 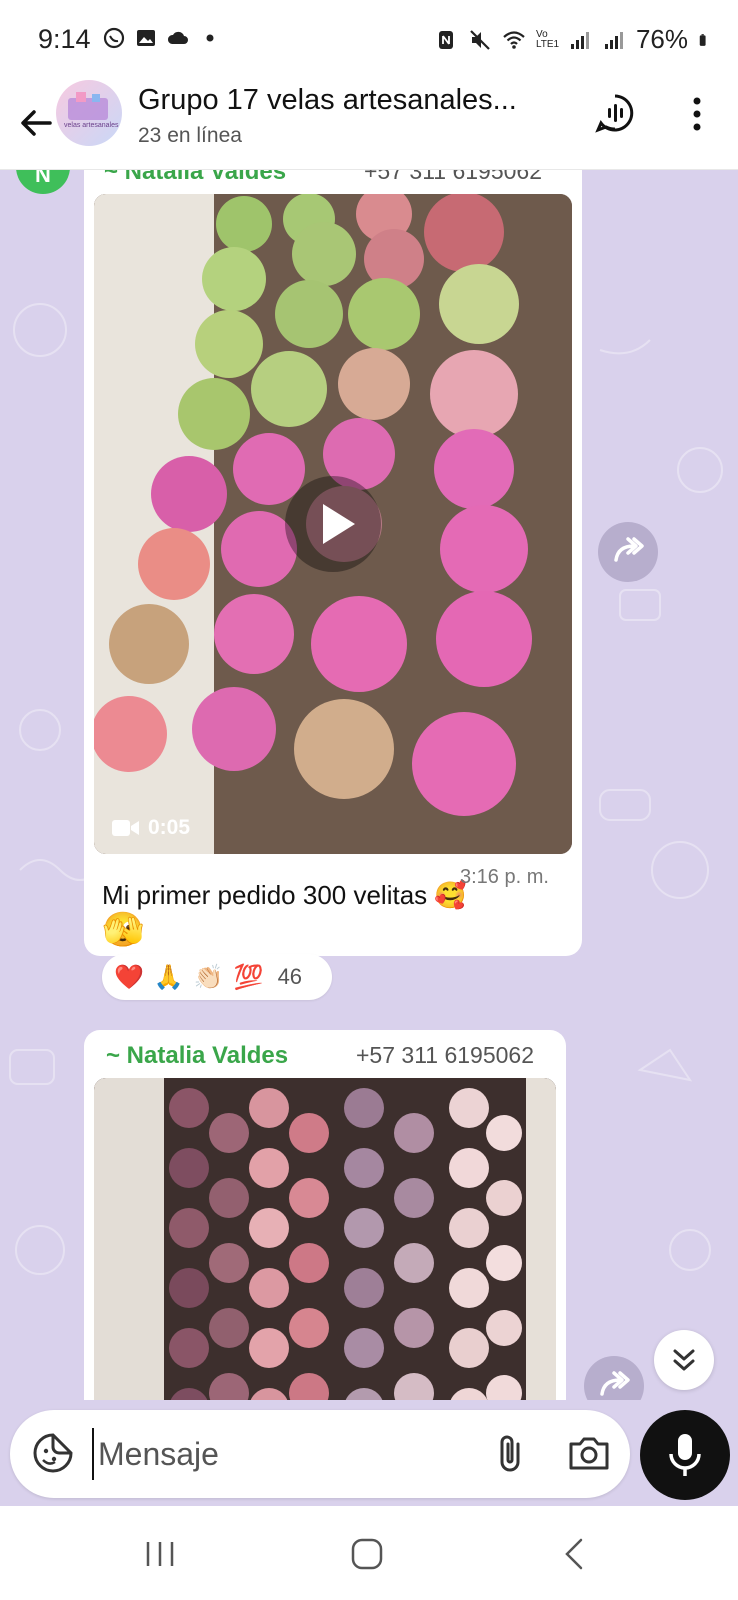 I want to click on status-time: 9:14, so click(x=64, y=39).